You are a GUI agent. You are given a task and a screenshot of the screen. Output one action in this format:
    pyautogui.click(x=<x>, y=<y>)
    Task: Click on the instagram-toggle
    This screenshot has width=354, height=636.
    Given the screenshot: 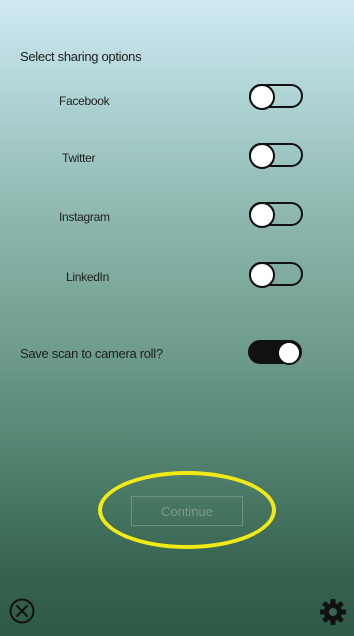 What is the action you would take?
    pyautogui.click(x=276, y=215)
    